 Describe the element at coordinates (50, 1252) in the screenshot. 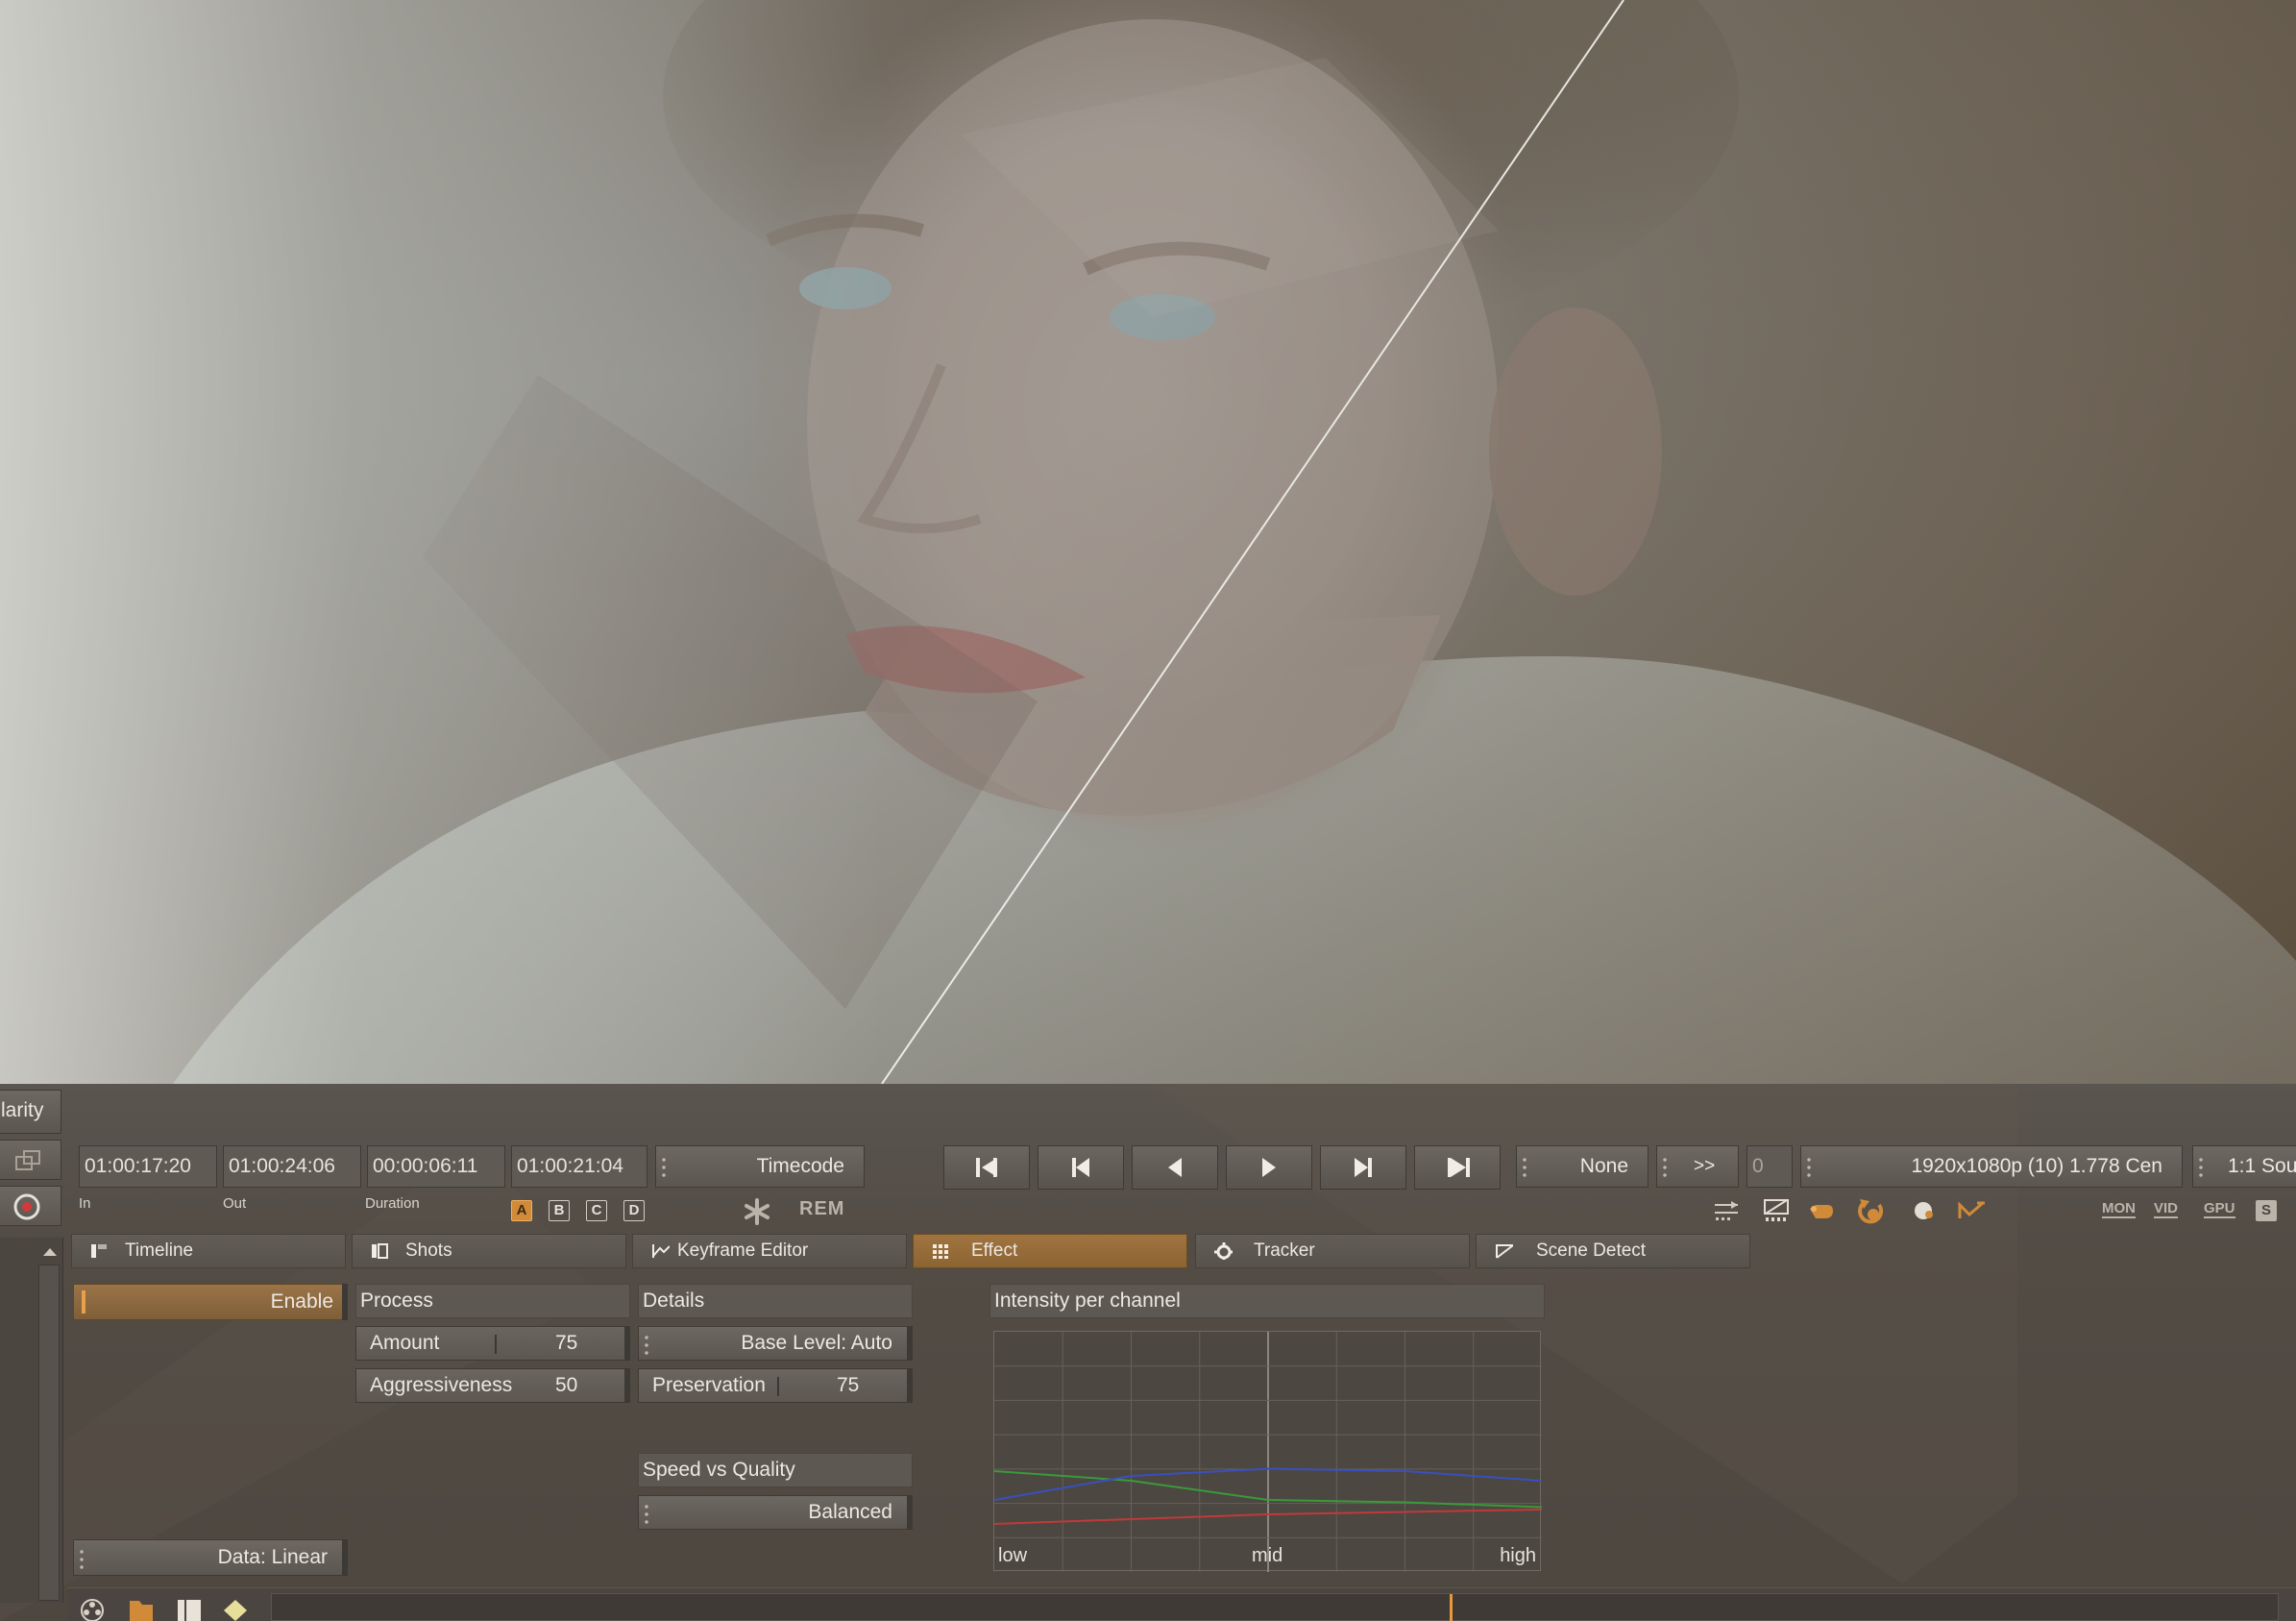

I see `scroll-up-icon` at that location.